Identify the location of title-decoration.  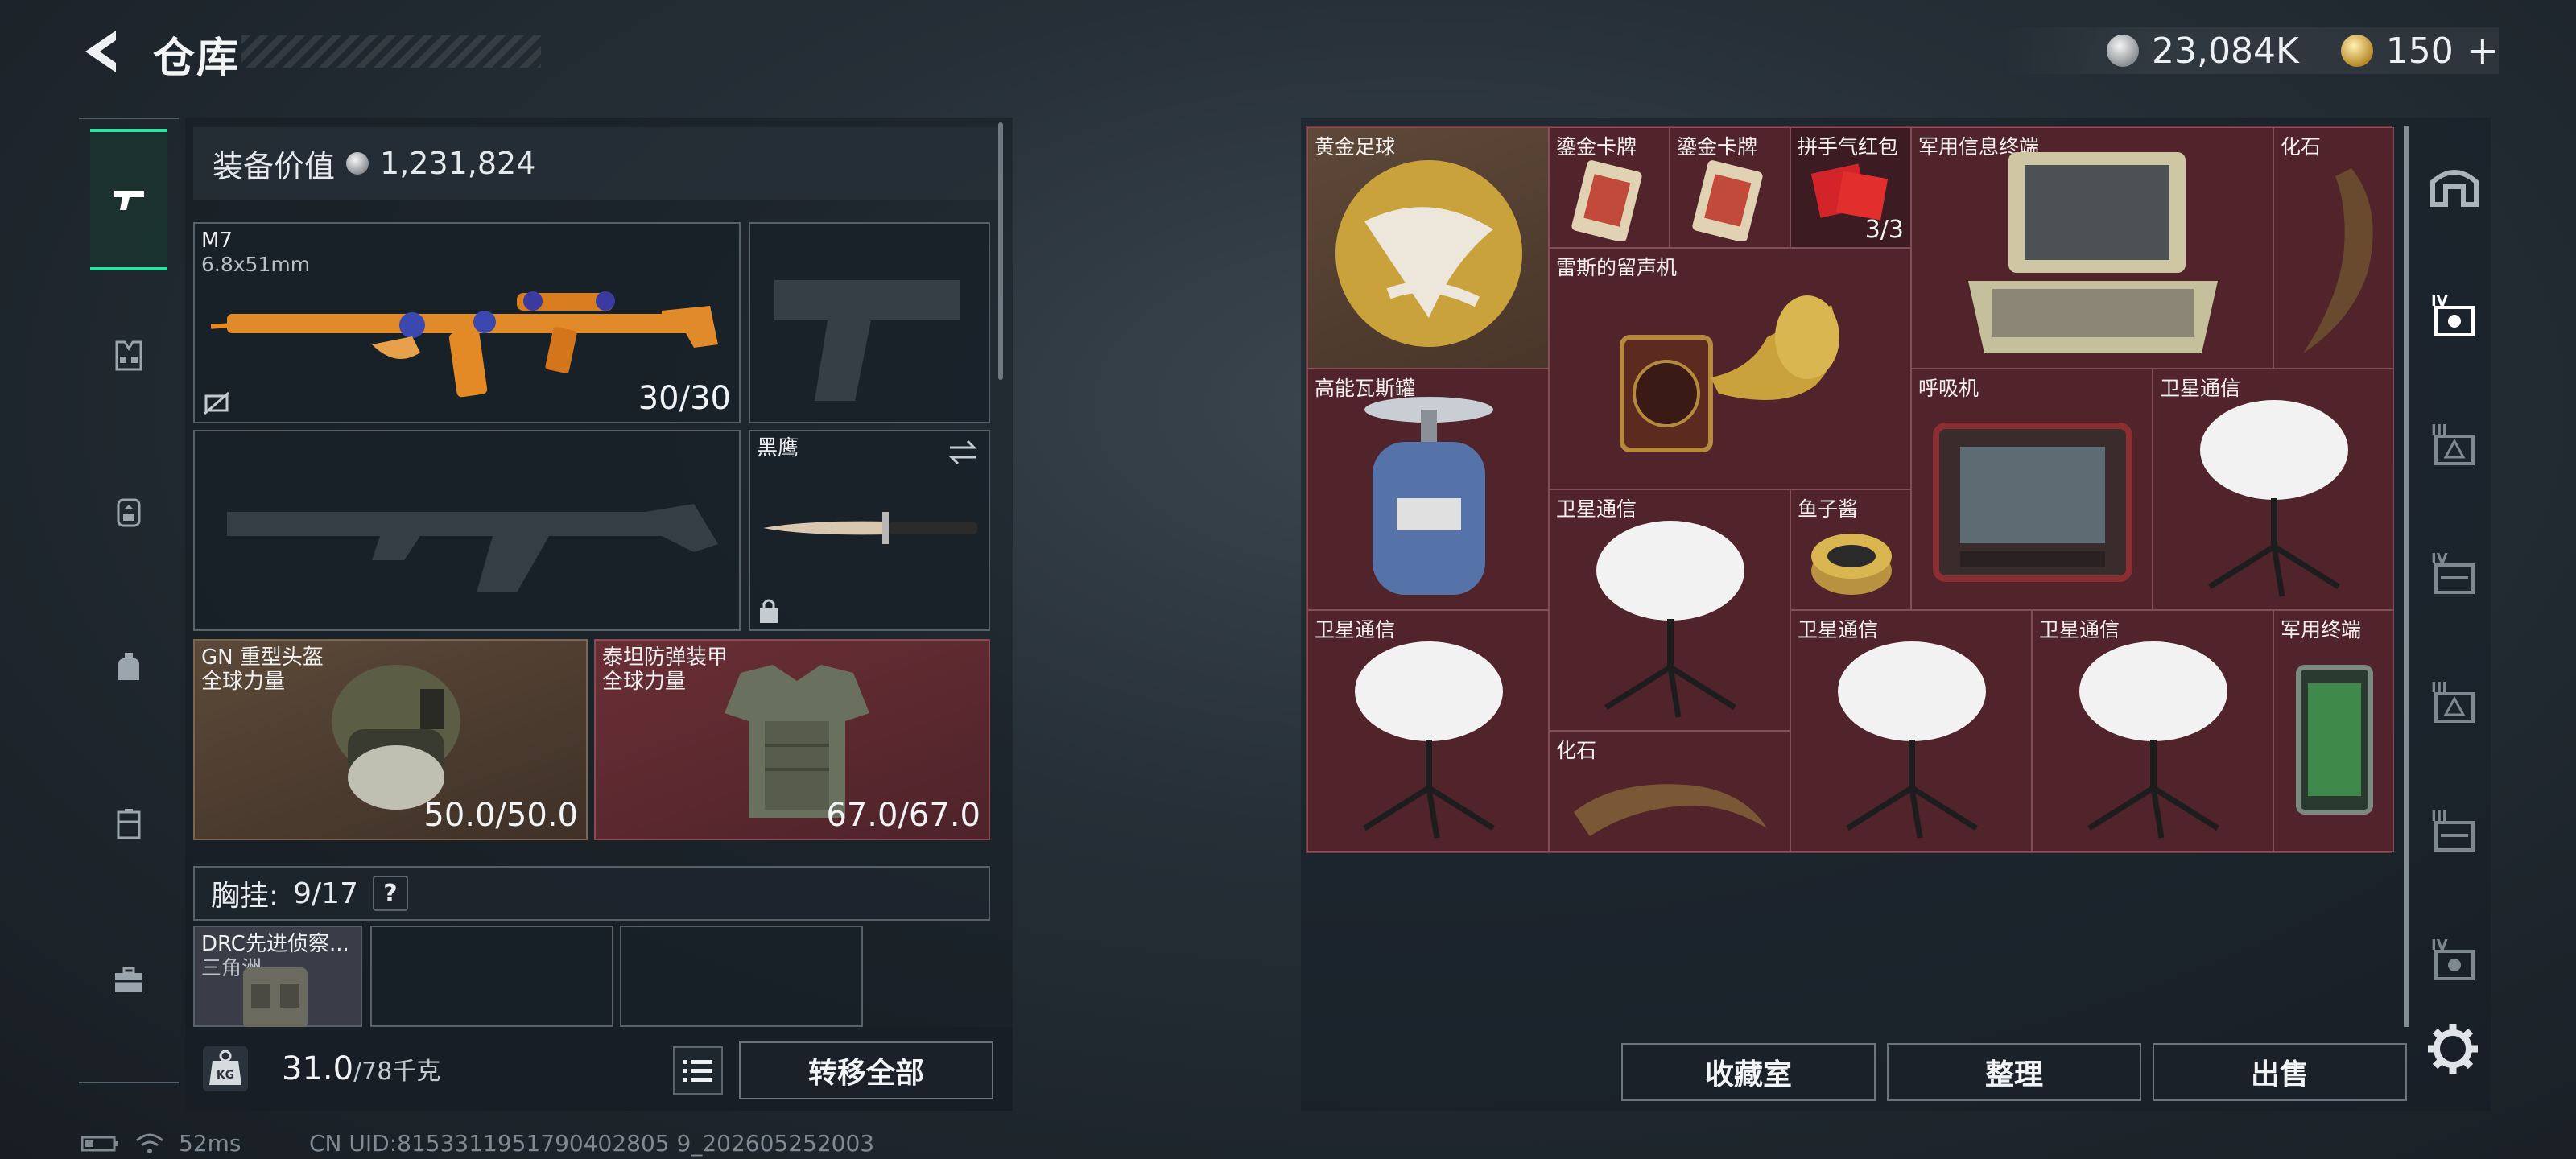
(391, 51).